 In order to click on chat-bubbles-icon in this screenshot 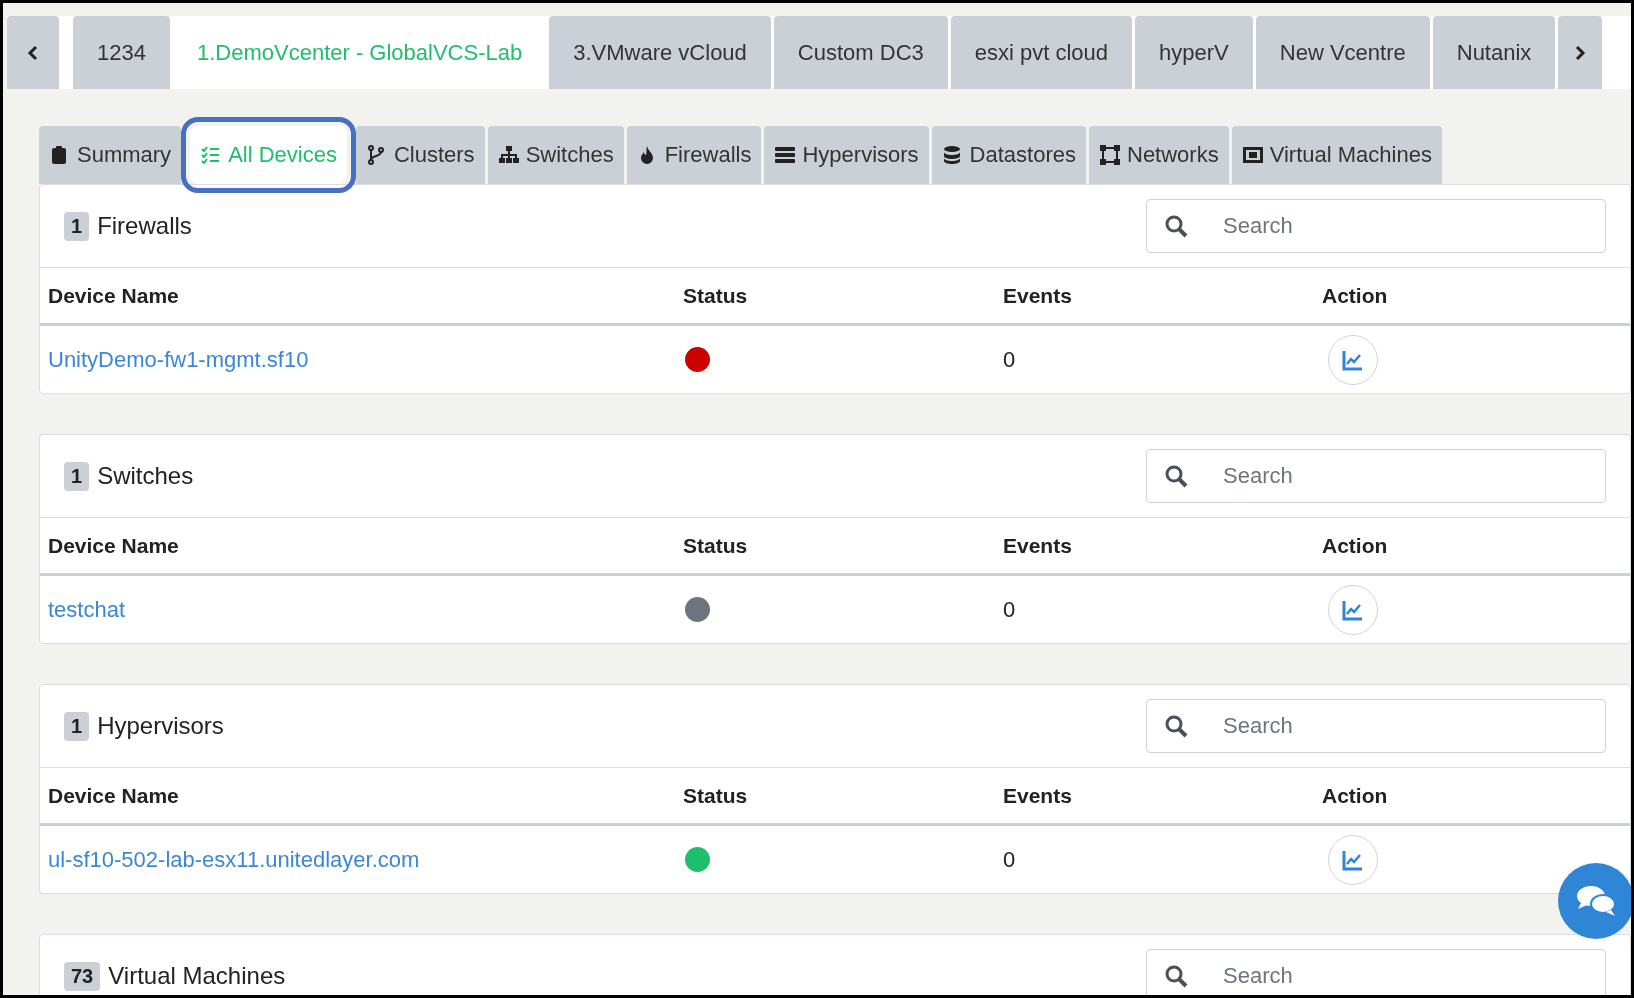, I will do `click(1596, 901)`.